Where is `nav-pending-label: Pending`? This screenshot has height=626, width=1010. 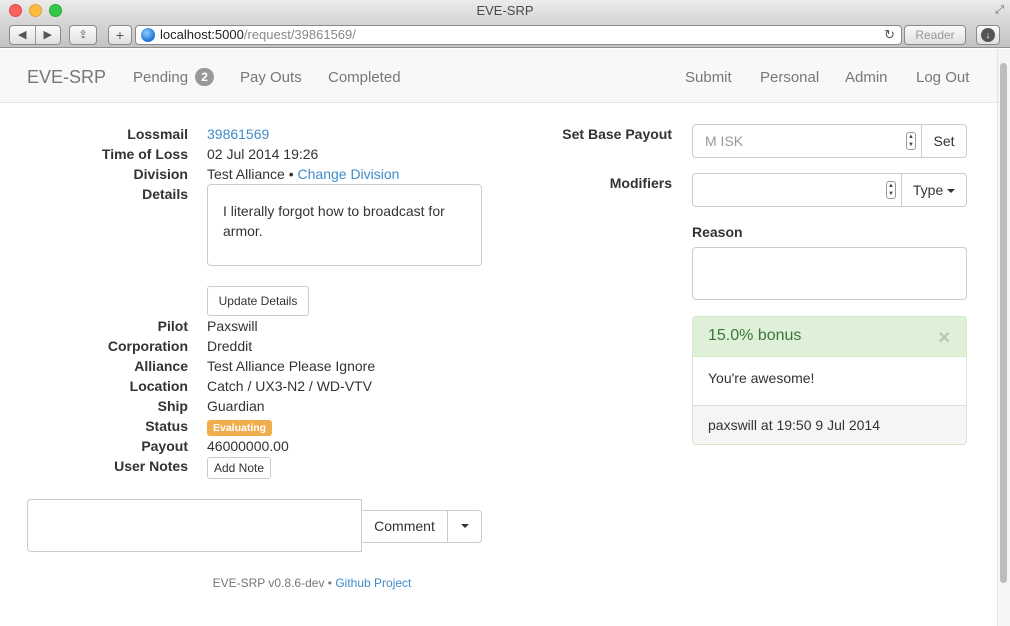
nav-pending-label: Pending is located at coordinates (161, 77).